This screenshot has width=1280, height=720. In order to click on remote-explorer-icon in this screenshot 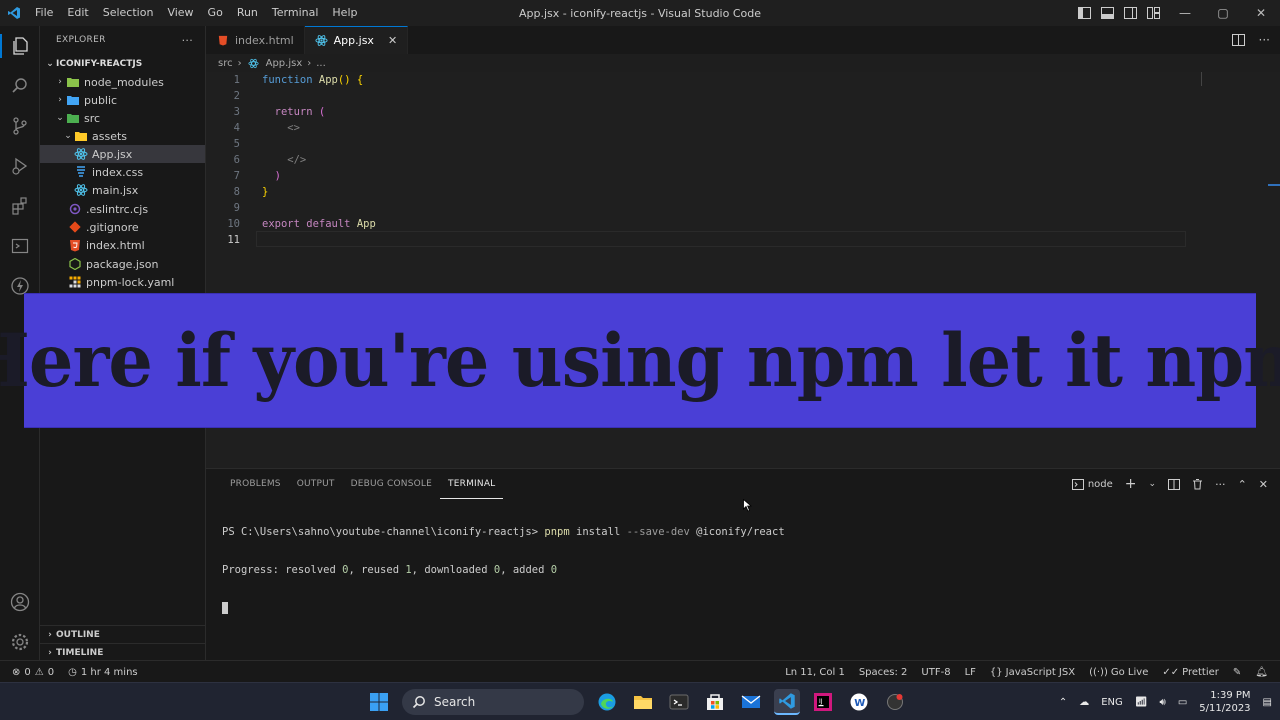, I will do `click(20, 246)`.